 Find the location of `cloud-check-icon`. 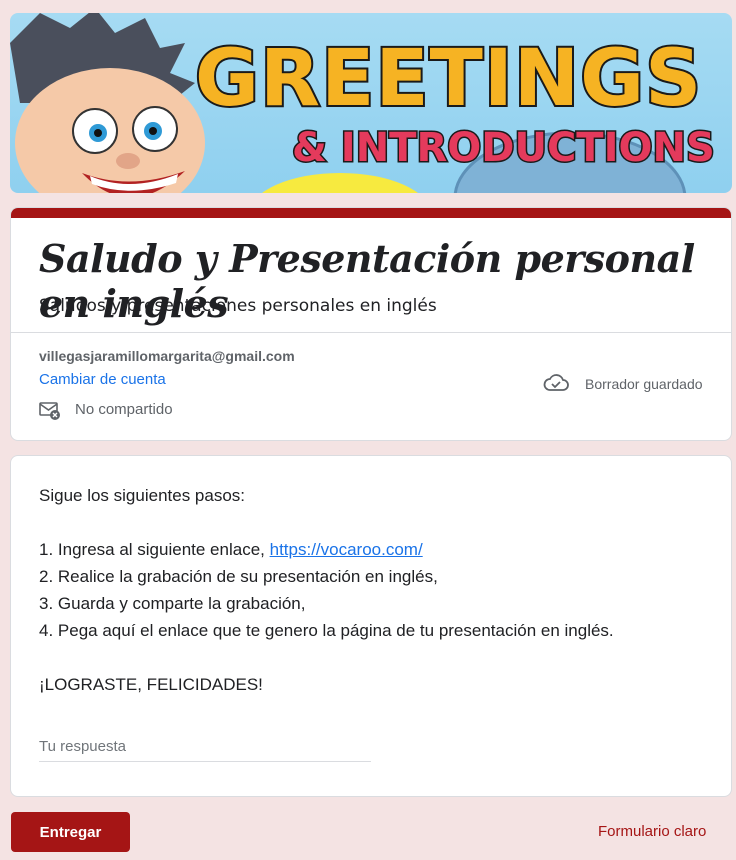

cloud-check-icon is located at coordinates (556, 382).